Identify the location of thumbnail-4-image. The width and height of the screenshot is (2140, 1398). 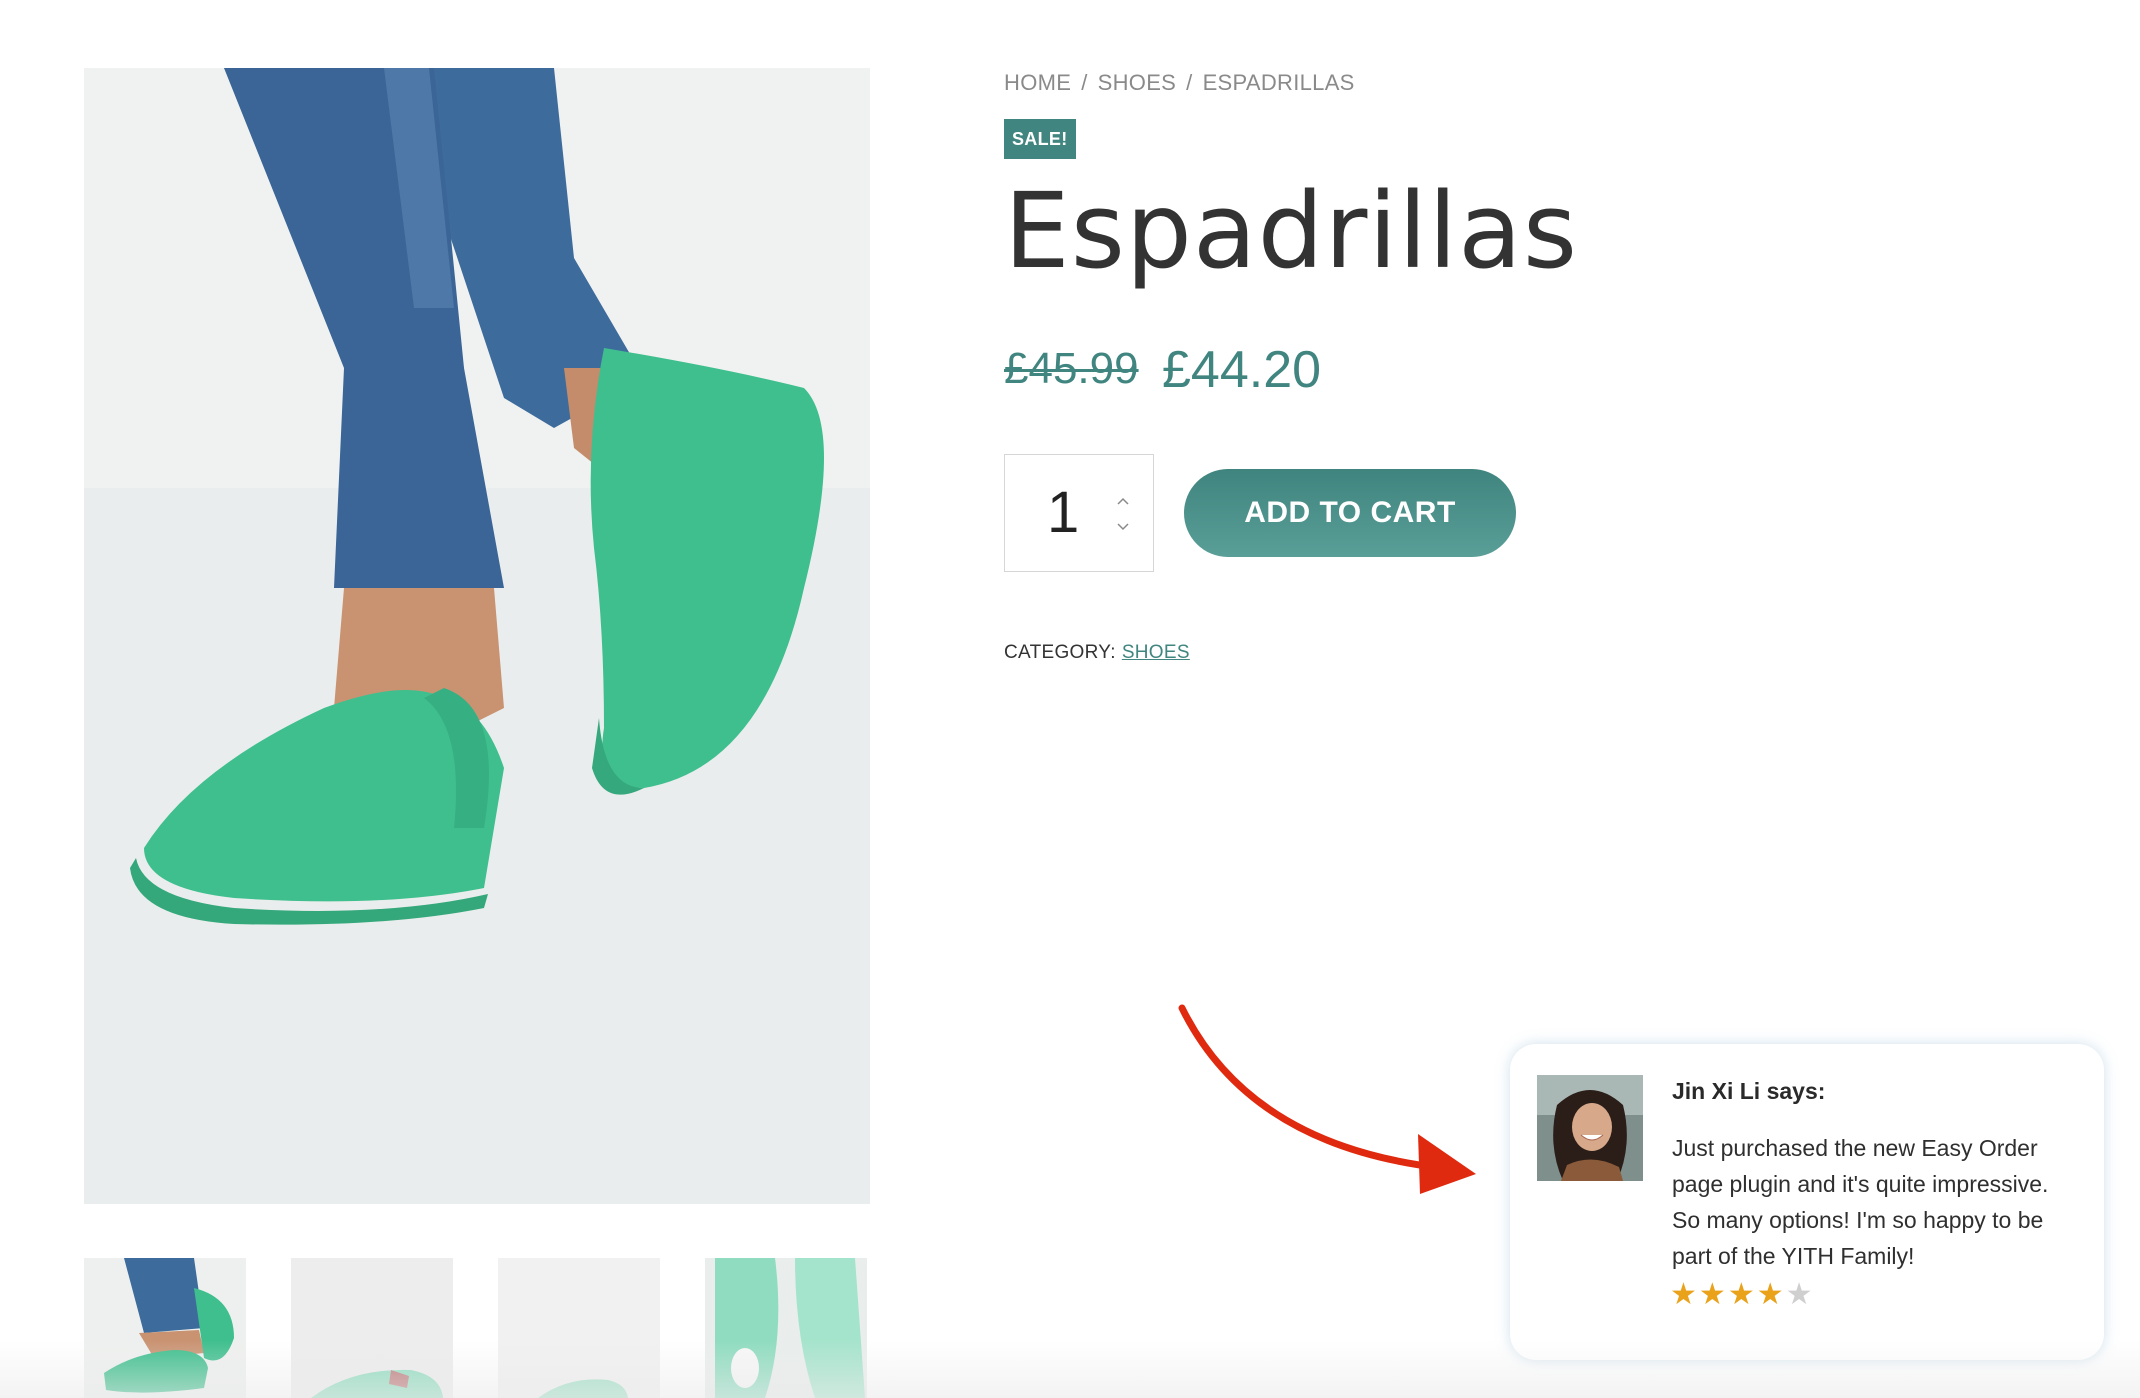
(786, 1328).